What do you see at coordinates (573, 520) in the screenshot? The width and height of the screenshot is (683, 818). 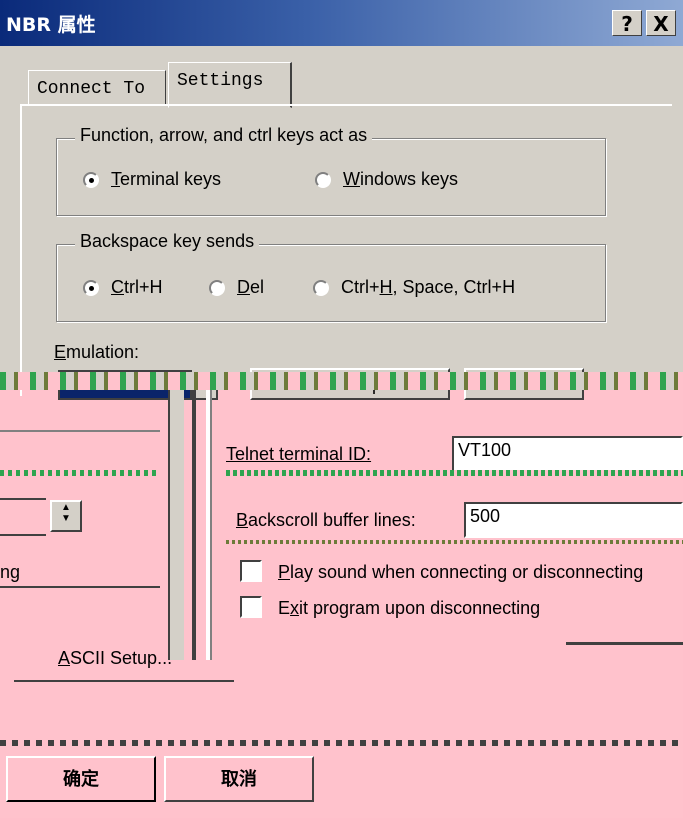 I see `backscroll-lines-field: 500` at bounding box center [573, 520].